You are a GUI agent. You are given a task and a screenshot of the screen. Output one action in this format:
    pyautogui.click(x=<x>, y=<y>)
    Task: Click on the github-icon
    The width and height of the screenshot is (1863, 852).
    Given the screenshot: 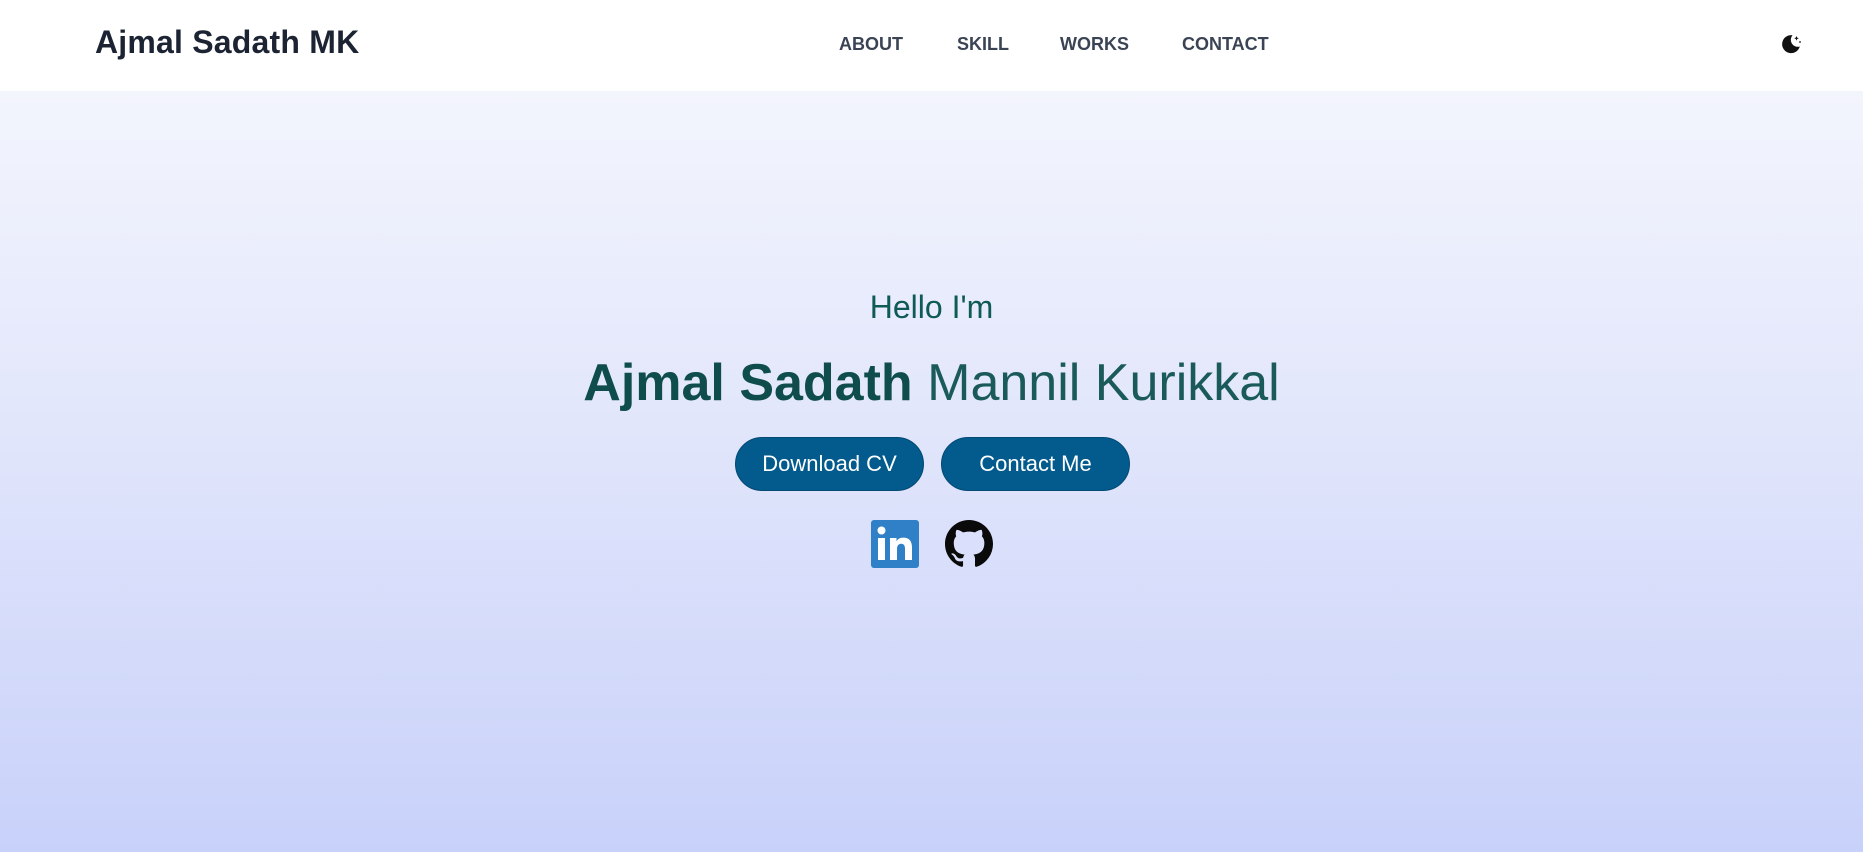 What is the action you would take?
    pyautogui.click(x=969, y=543)
    